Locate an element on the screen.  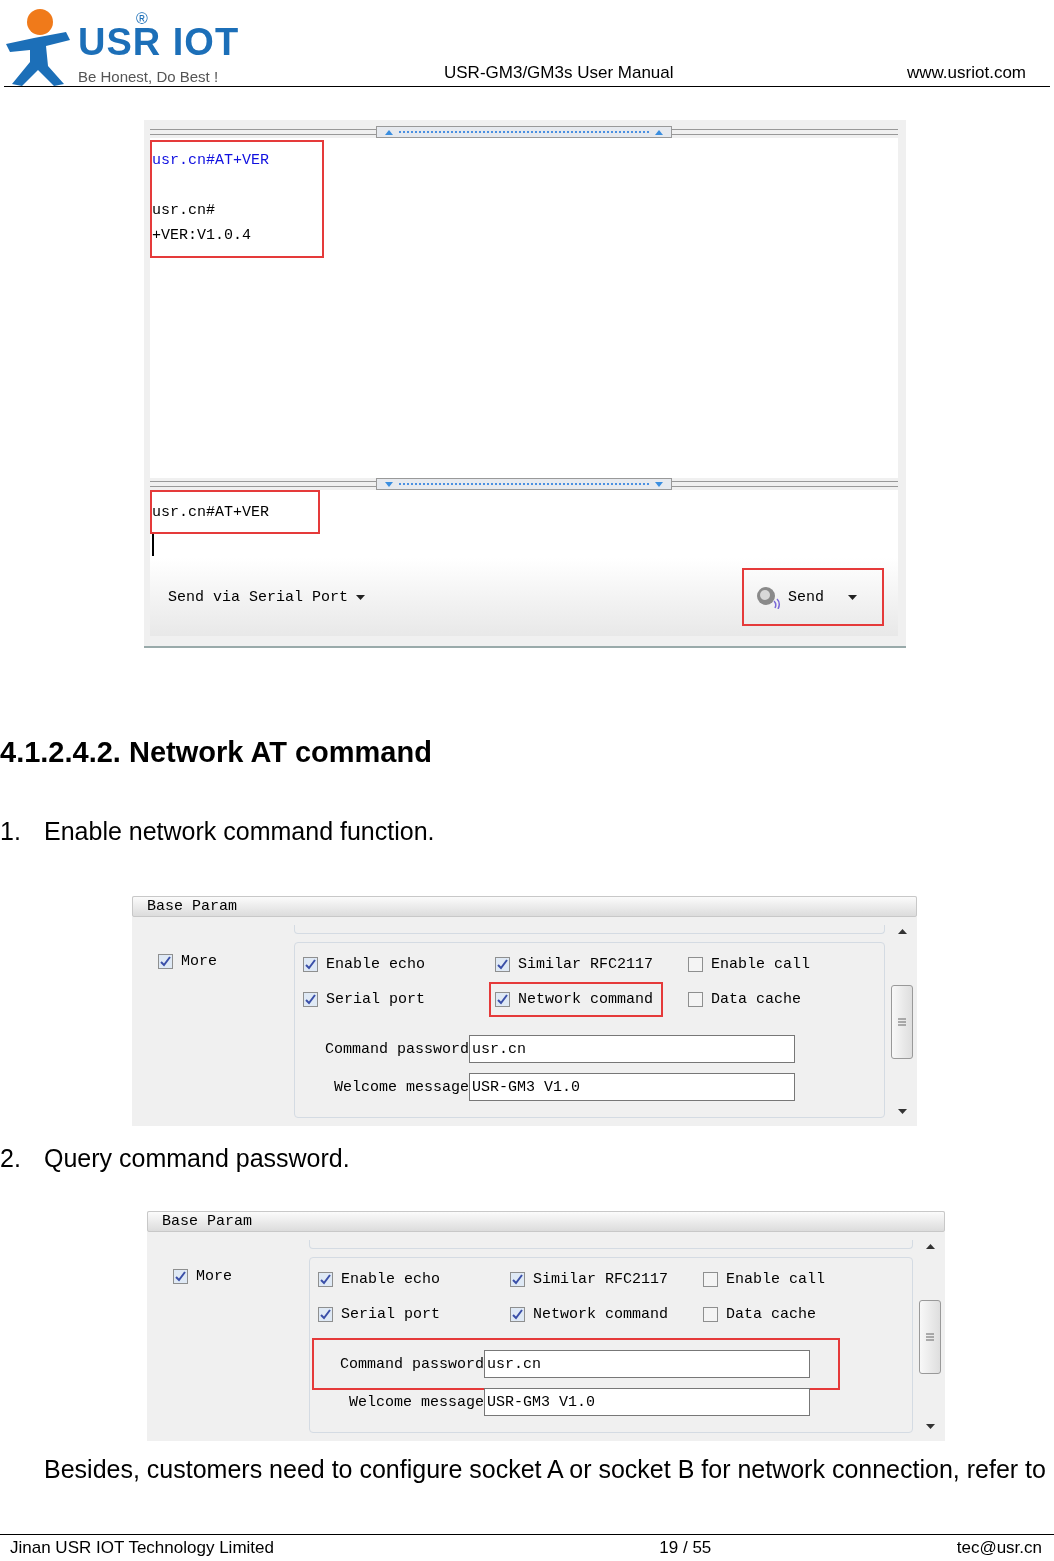
section-heading: 4.1.2.4.2. Network AT command is located at coordinates (216, 752).